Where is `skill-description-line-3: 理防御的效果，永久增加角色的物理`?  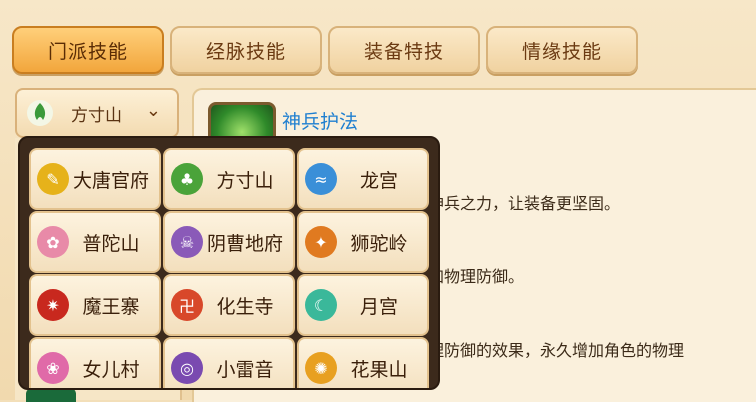
skill-description-line-3: 理防御的效果，永久增加角色的物理 is located at coordinates (556, 350).